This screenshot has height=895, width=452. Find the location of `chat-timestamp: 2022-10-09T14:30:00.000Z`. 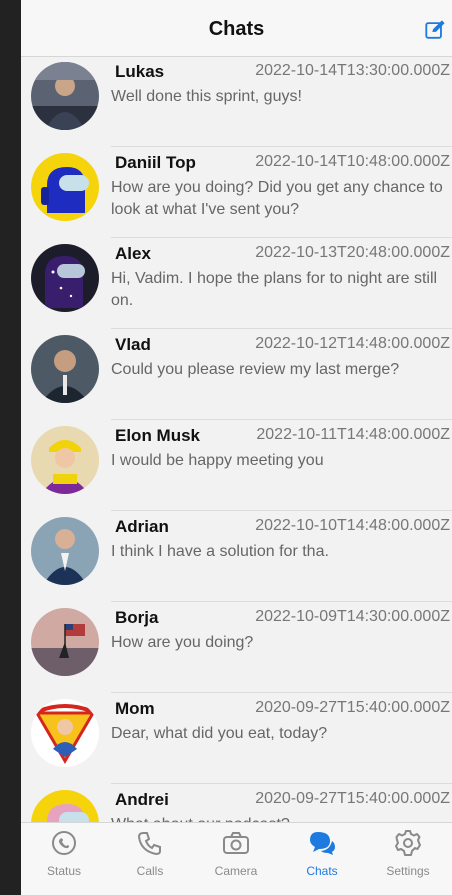

chat-timestamp: 2022-10-09T14:30:00.000Z is located at coordinates (352, 616).